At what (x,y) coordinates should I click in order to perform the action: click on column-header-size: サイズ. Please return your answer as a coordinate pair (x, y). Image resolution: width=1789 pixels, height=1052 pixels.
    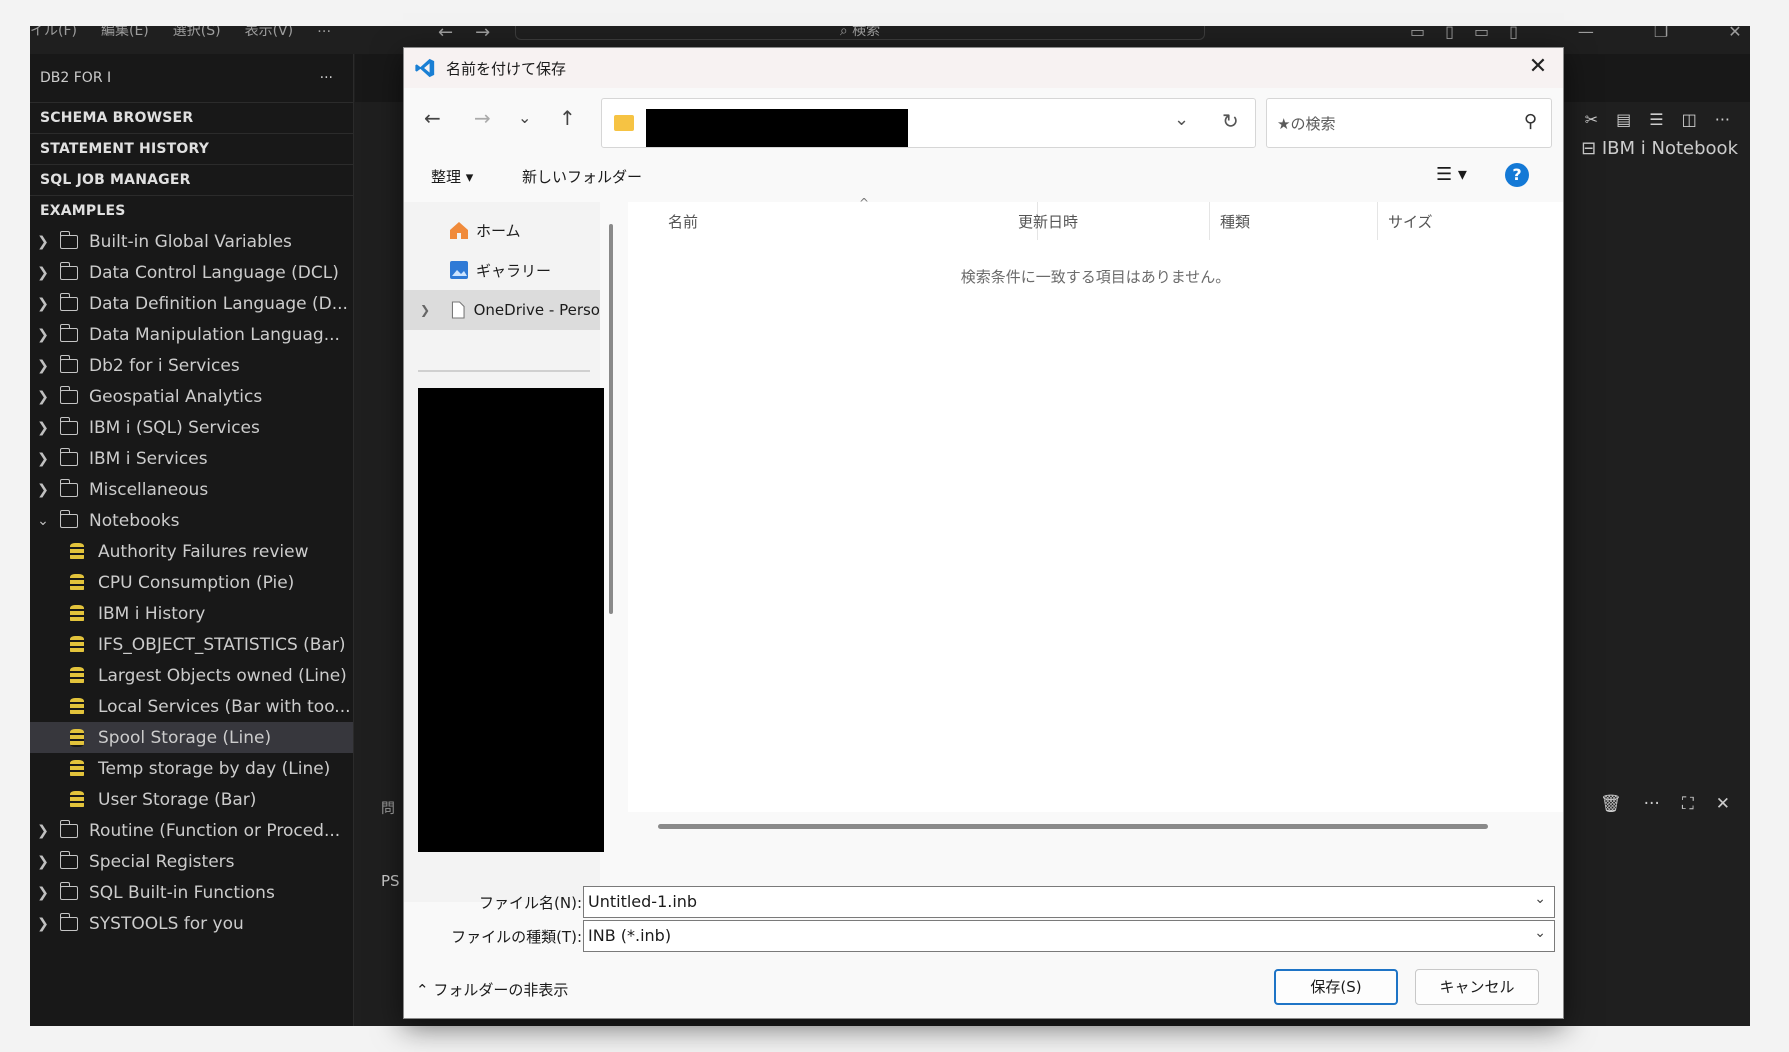
    Looking at the image, I should click on (1418, 221).